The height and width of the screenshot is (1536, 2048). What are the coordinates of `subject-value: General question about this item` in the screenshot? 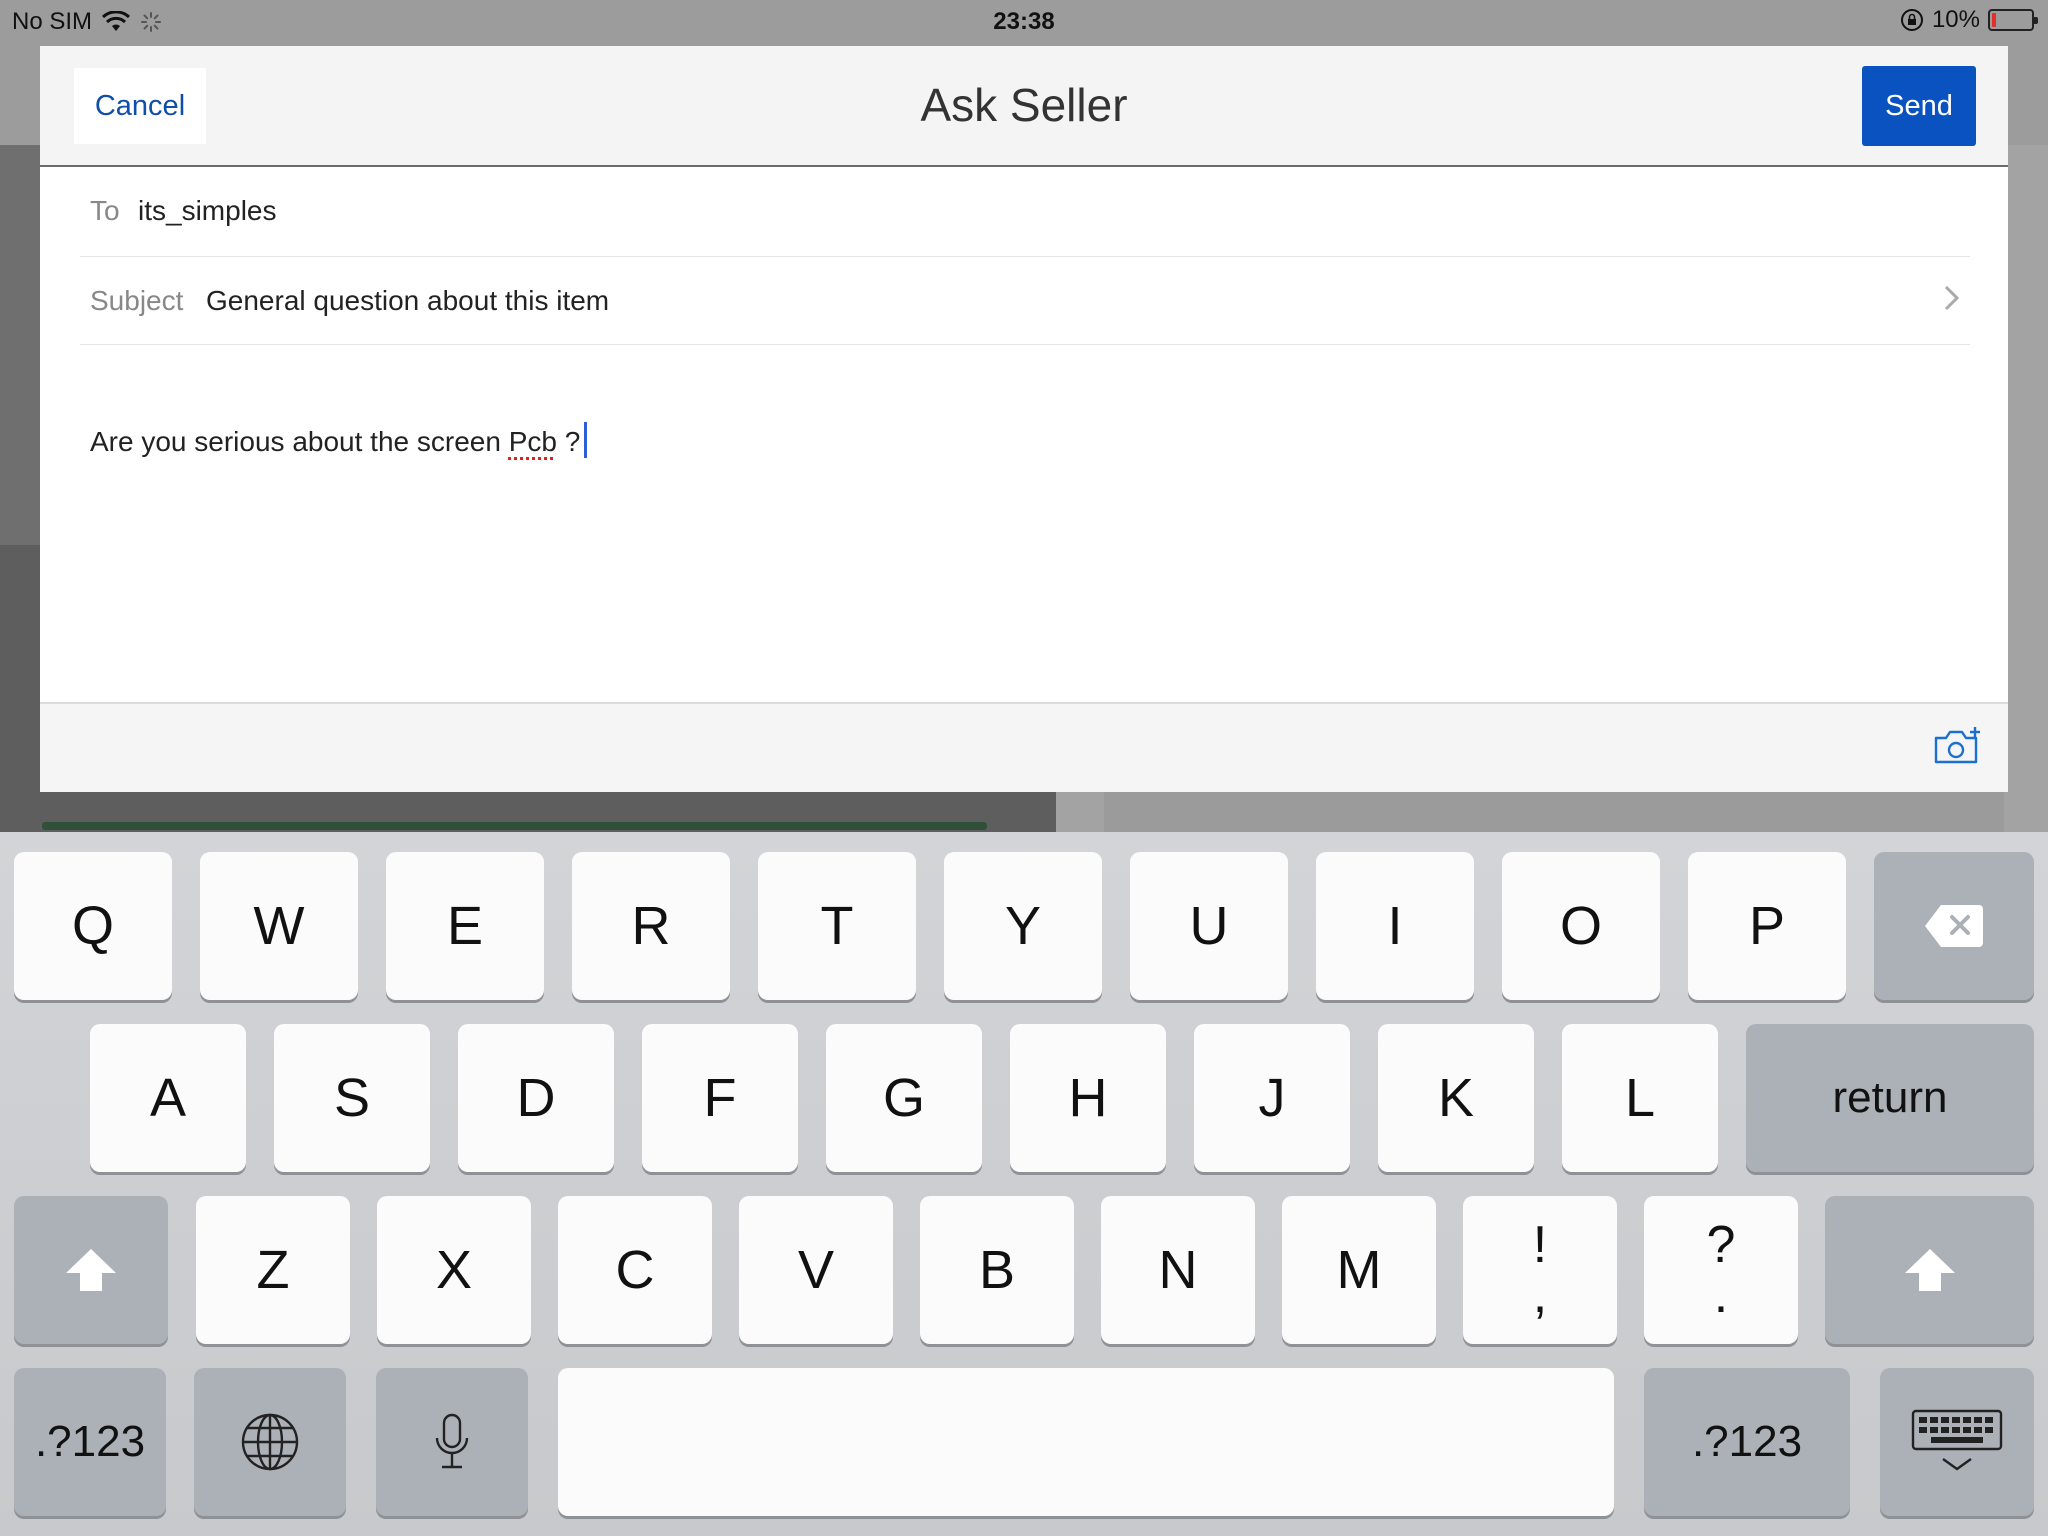 It's located at (408, 300).